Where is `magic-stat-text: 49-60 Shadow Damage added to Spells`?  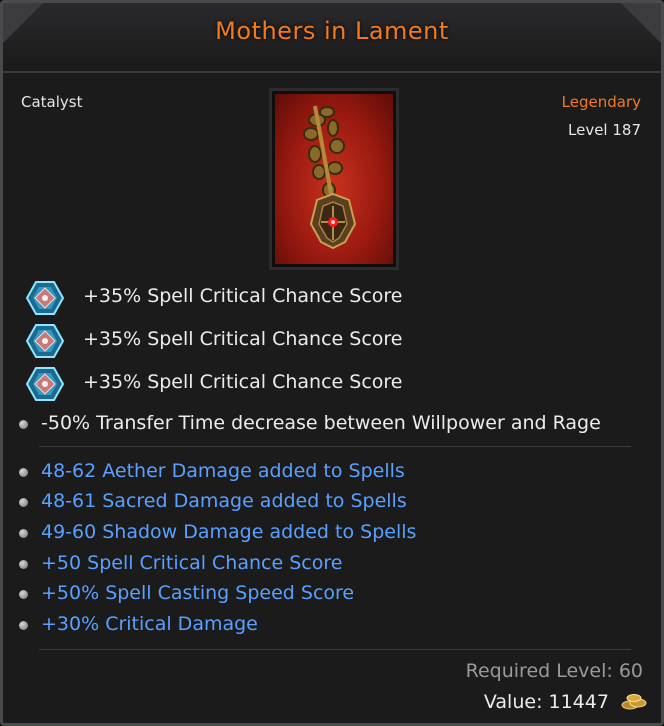 magic-stat-text: 49-60 Shadow Damage added to Spells is located at coordinates (229, 532).